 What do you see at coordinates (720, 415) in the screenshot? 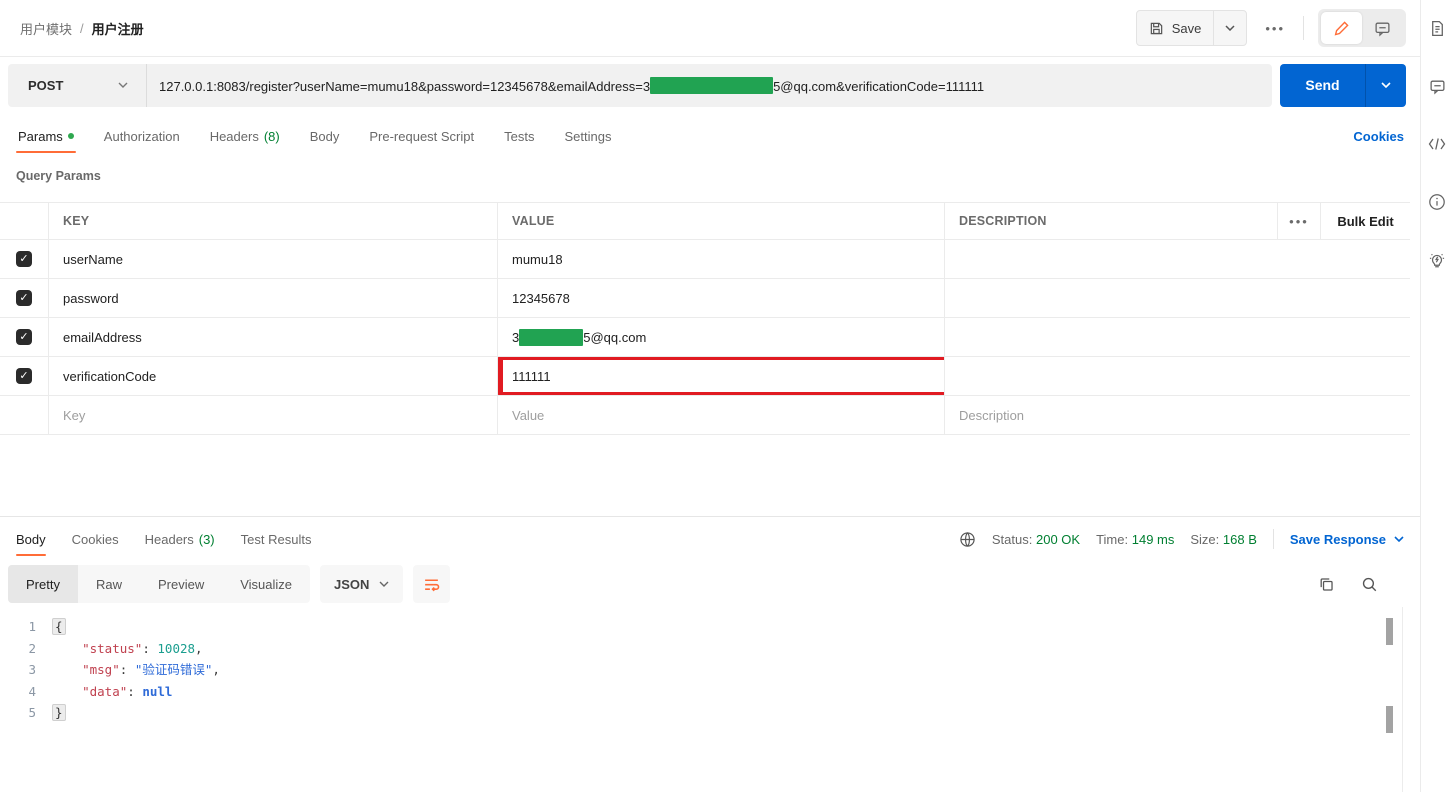
I see `value-cell: Value` at bounding box center [720, 415].